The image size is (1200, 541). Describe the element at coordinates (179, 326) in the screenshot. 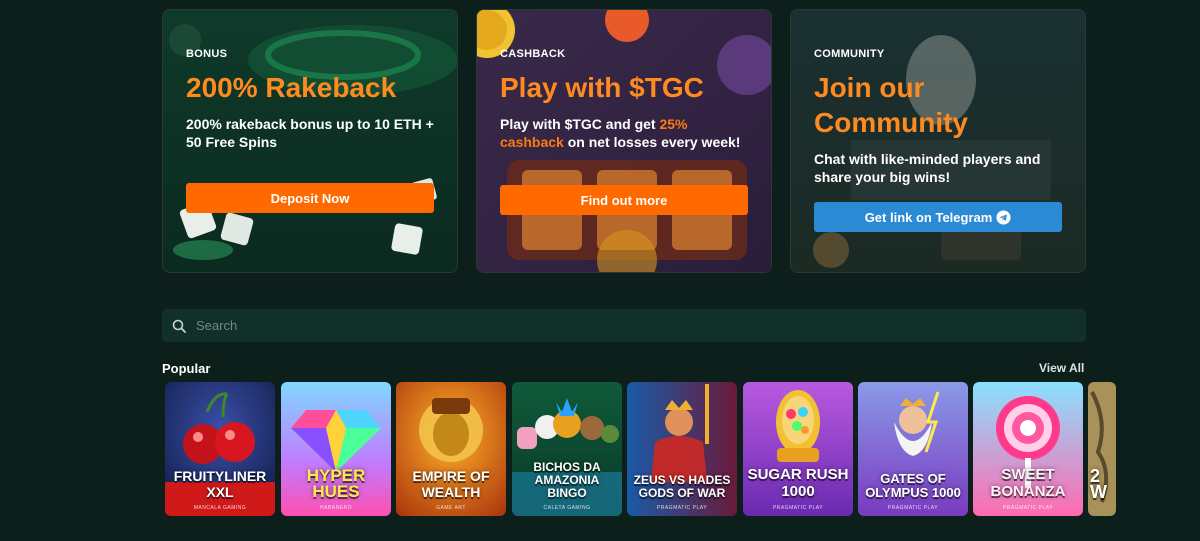

I see `search-icon` at that location.